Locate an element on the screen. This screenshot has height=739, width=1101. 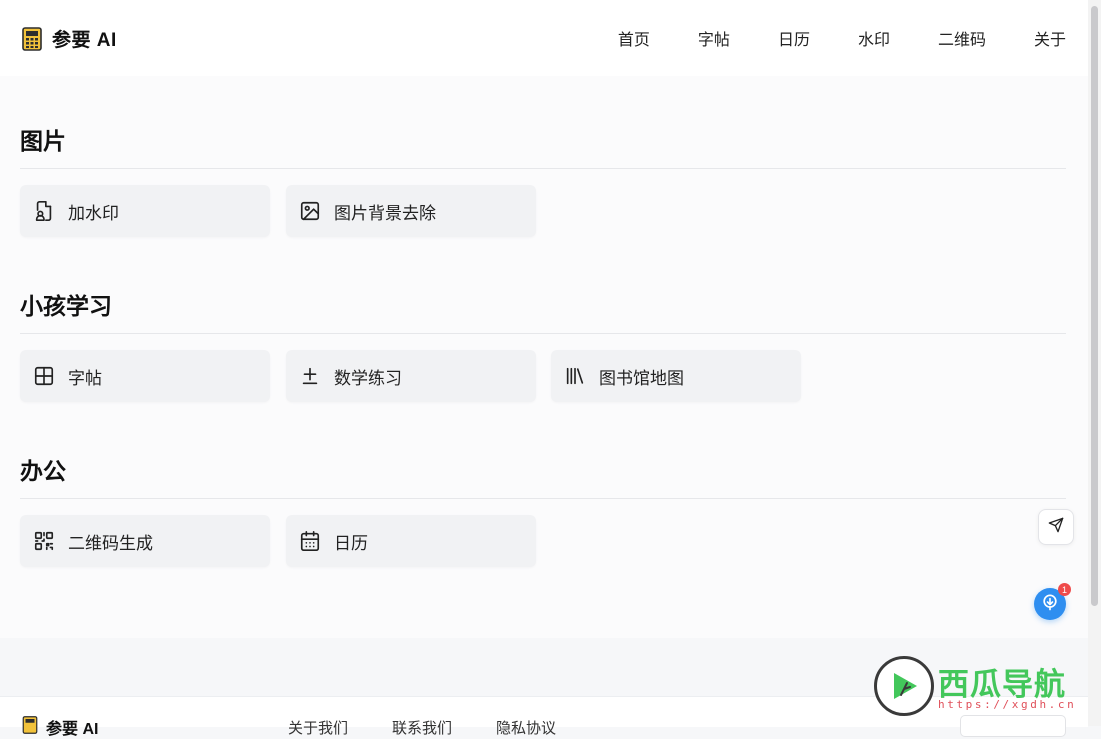
tool-card-label: 二维码生成 is located at coordinates (110, 543).